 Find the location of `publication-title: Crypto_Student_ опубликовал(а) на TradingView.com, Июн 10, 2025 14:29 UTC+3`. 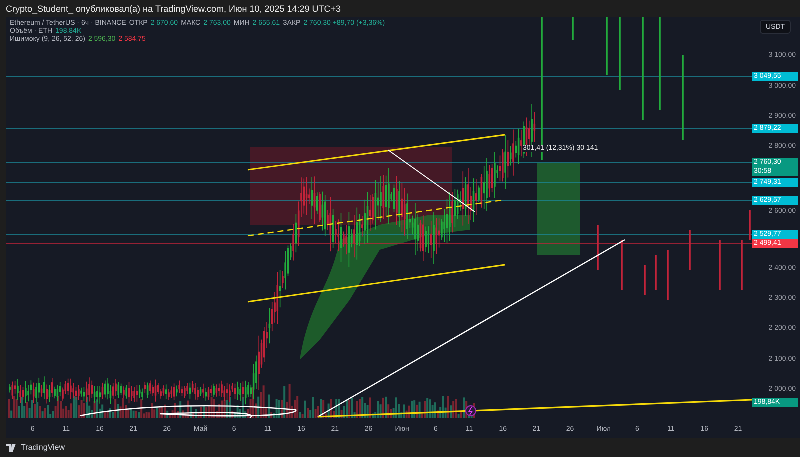

publication-title: Crypto_Student_ опубликовал(а) на TradingView.com, Июн 10, 2025 14:29 UTC+3 is located at coordinates (173, 9).